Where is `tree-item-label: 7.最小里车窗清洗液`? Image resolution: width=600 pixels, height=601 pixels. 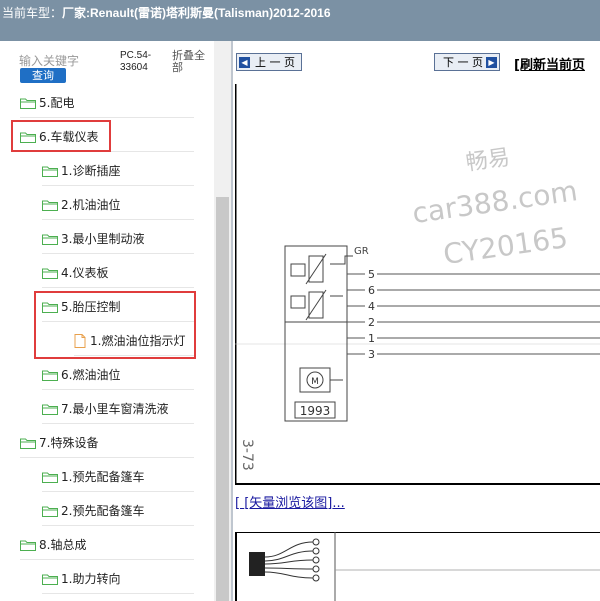 tree-item-label: 7.最小里车窗清洗液 is located at coordinates (115, 409).